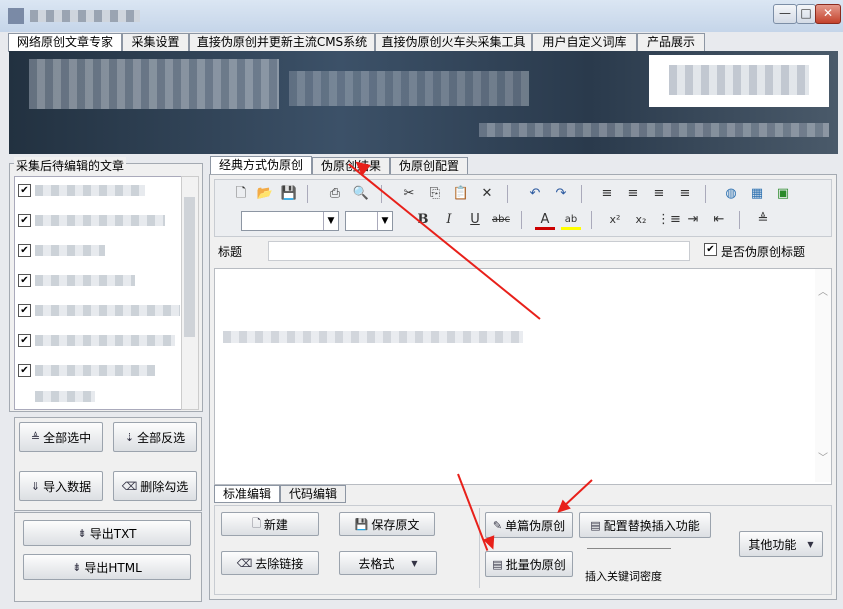 The image size is (843, 609). What do you see at coordinates (501, 220) in the screenshot?
I see `strike-icon: abc` at bounding box center [501, 220].